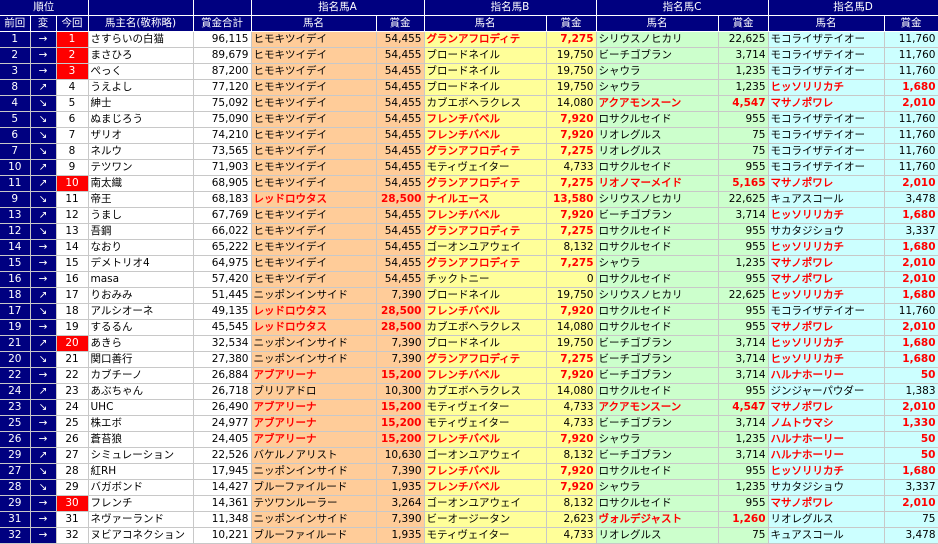 The height and width of the screenshot is (544, 938). Describe the element at coordinates (314, 23) in the screenshot. I see `horse-a-name-header: 馬名` at that location.